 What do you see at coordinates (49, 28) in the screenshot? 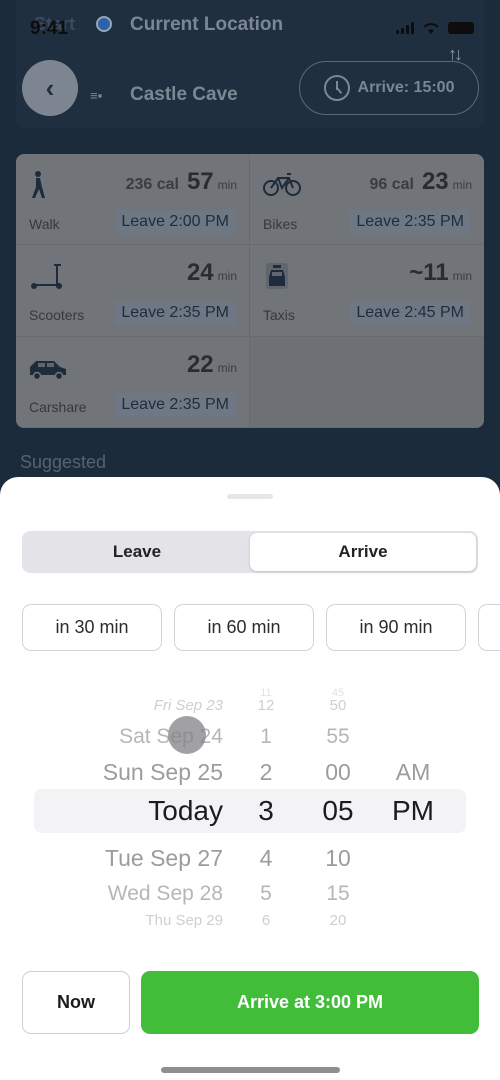
I see `status-time: 9:41` at bounding box center [49, 28].